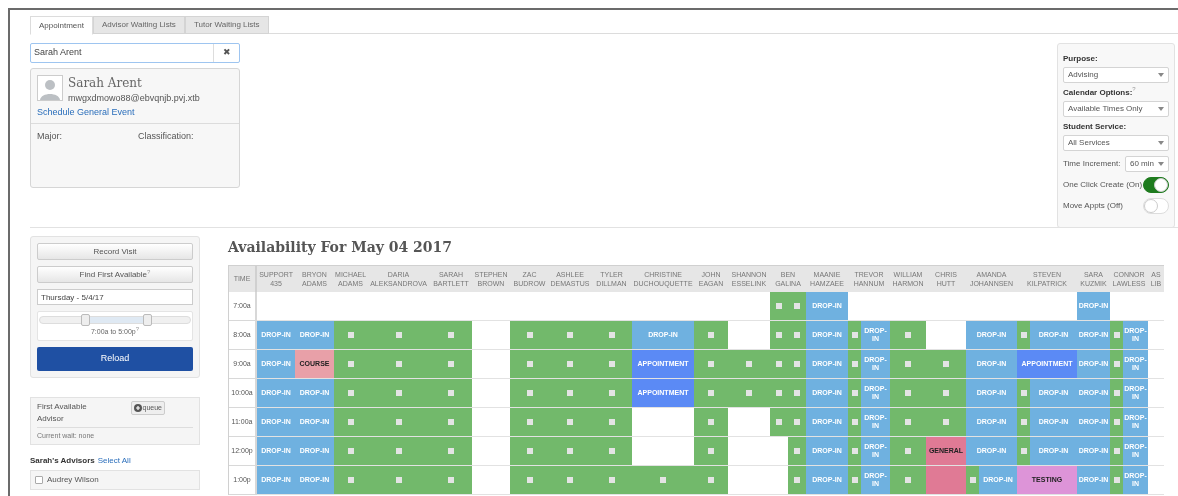 This screenshot has width=1178, height=496. I want to click on record-visit-button: Record Visit, so click(115, 251).